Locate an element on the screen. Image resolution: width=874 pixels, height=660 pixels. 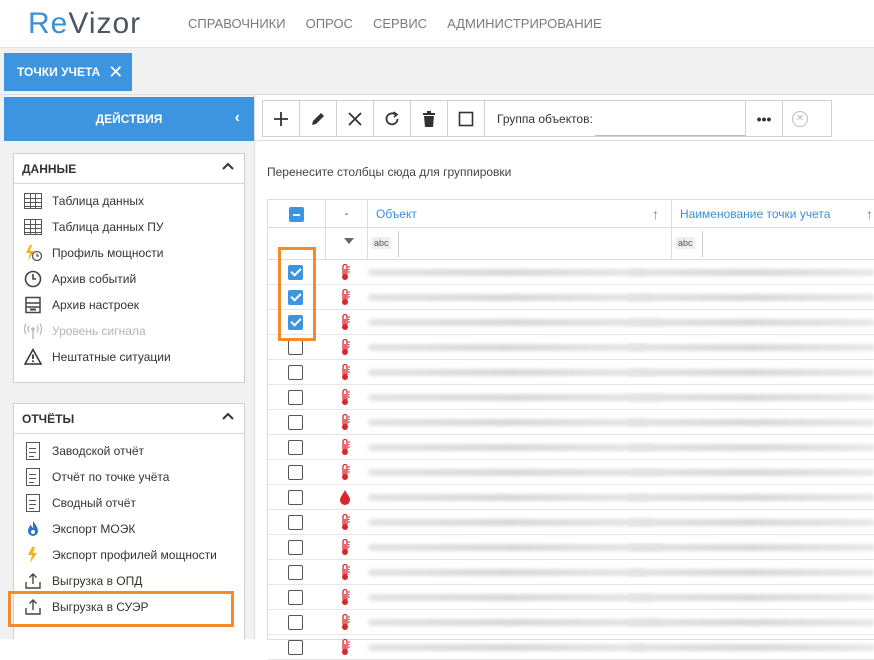
filter-object: abc is located at coordinates (520, 244).